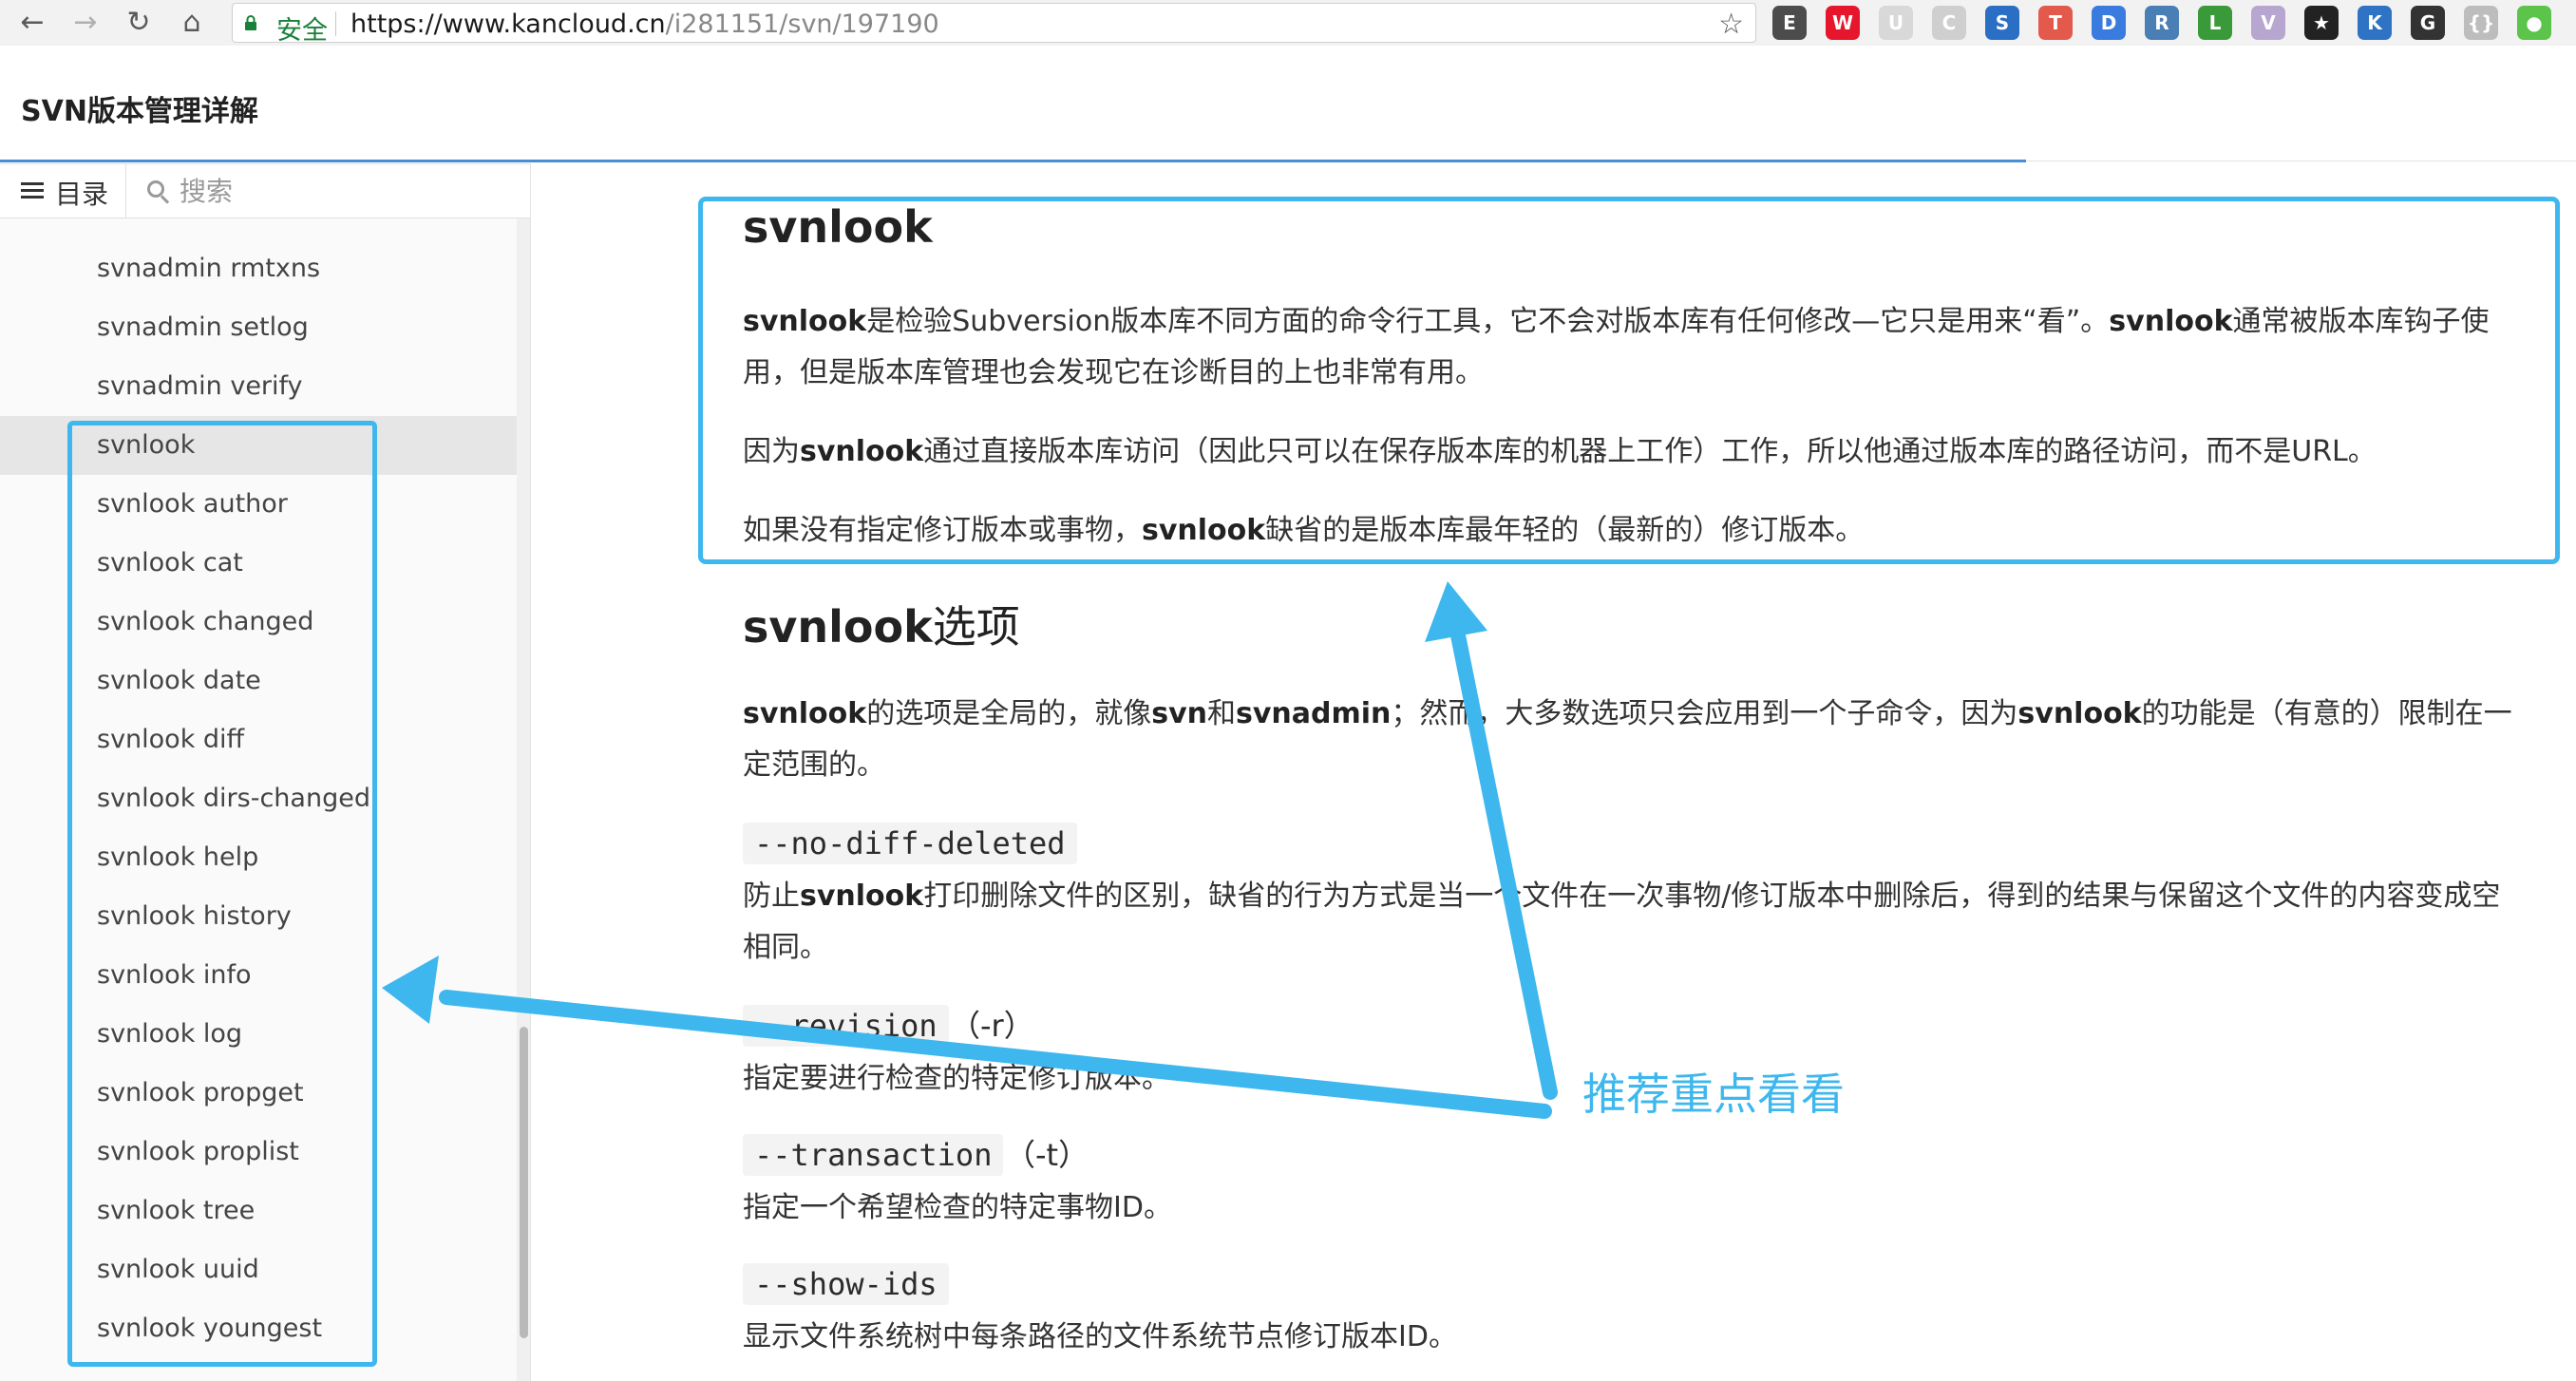 This screenshot has height=1381, width=2576. Describe the element at coordinates (967, 1037) in the screenshot. I see `arrow-to-sidebar` at that location.